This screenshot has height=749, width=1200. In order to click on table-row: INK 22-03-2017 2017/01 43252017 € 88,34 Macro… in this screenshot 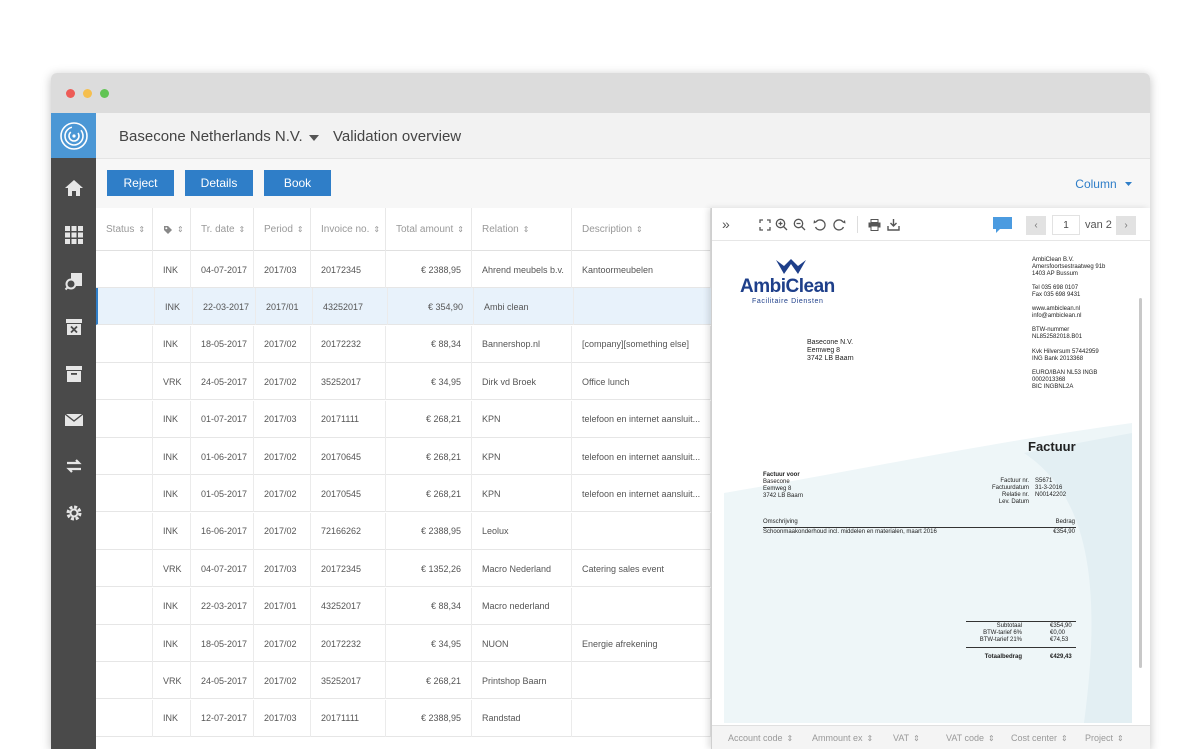, I will do `click(403, 606)`.